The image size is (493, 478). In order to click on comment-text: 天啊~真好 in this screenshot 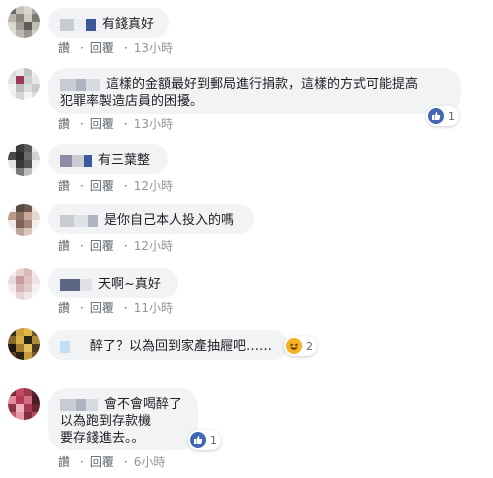, I will do `click(129, 284)`.